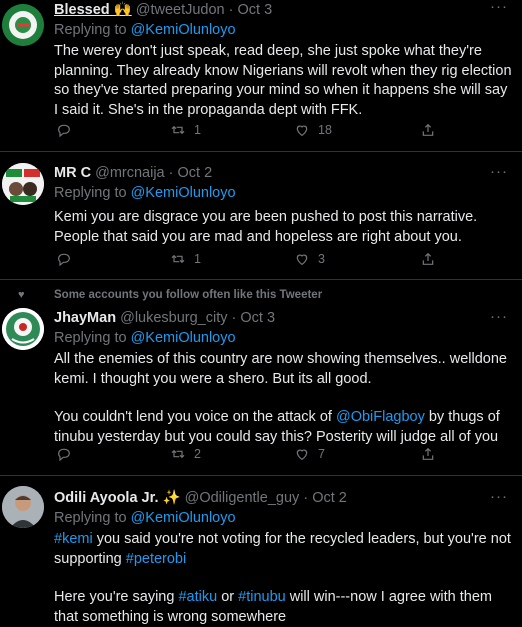  Describe the element at coordinates (321, 454) in the screenshot. I see `like-count: 7` at that location.